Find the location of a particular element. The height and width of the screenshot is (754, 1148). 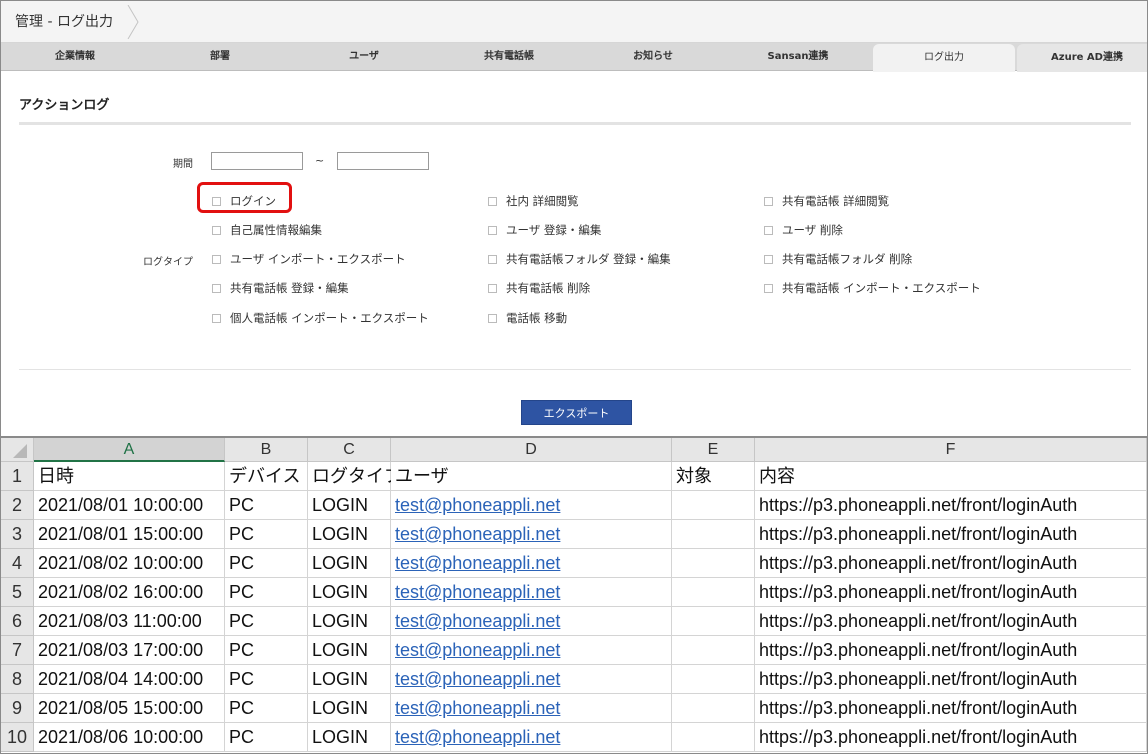

table-cell: 2021/08/01 15:00:00 is located at coordinates (129, 534).